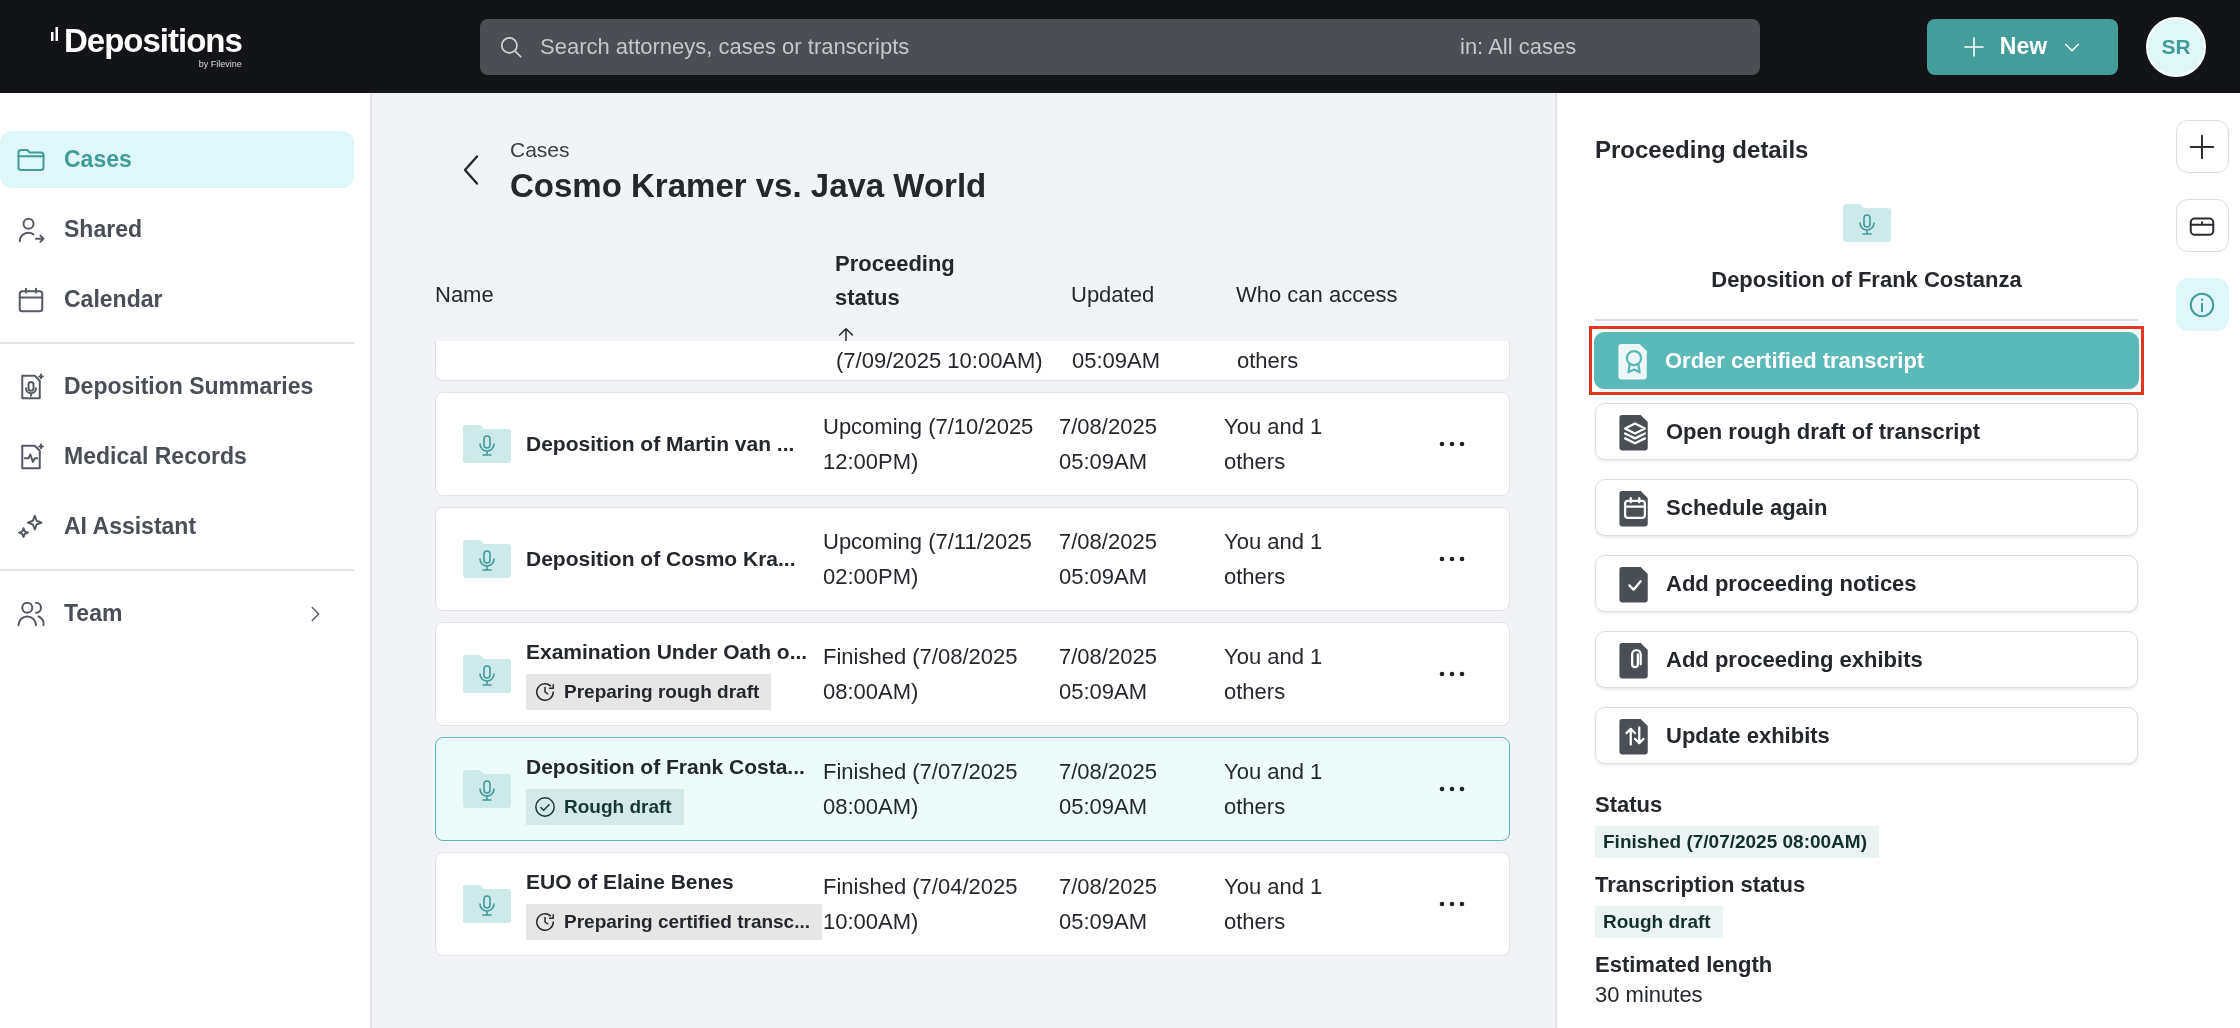 This screenshot has width=2240, height=1028. Describe the element at coordinates (1684, 965) in the screenshot. I see `field-label: Estimated length` at that location.